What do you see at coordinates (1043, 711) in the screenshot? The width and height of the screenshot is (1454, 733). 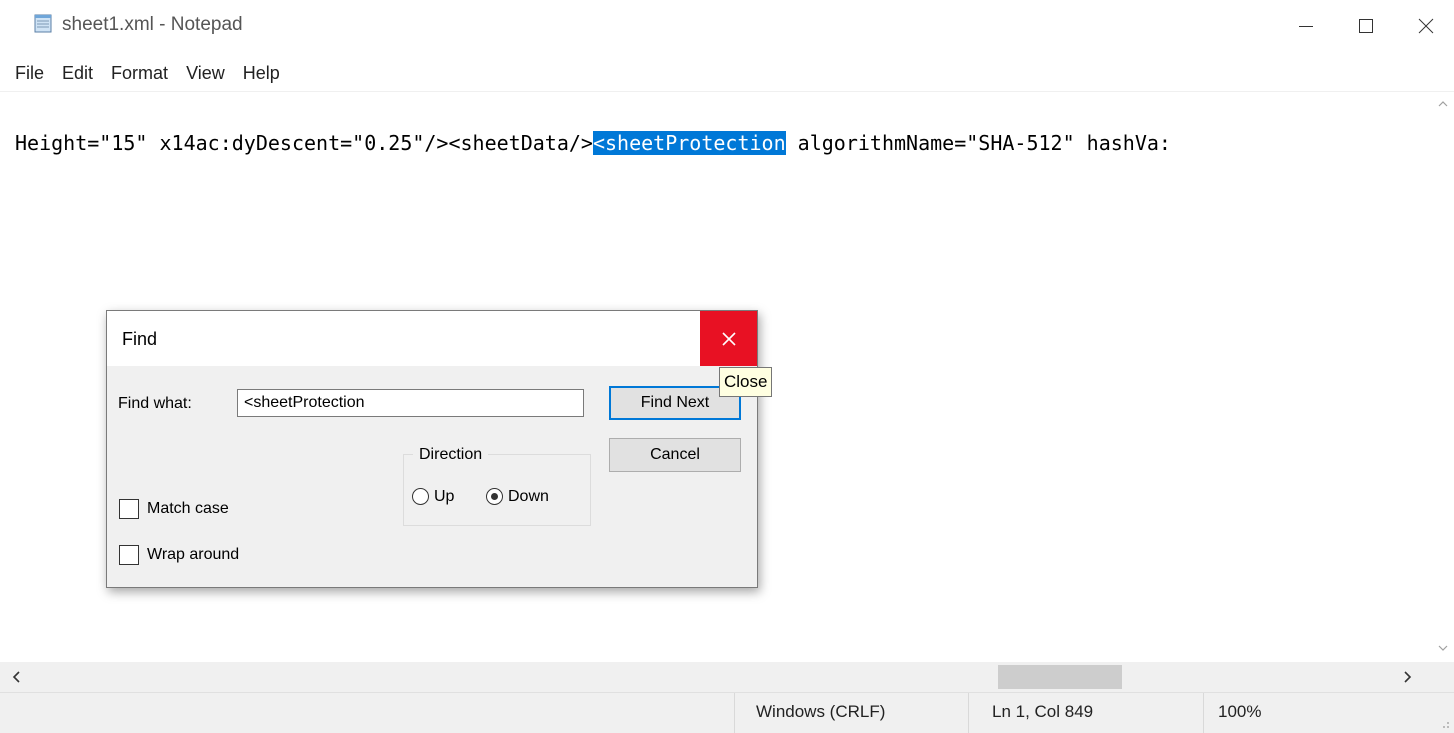 I see `status-position: Ln 1, Col 849` at bounding box center [1043, 711].